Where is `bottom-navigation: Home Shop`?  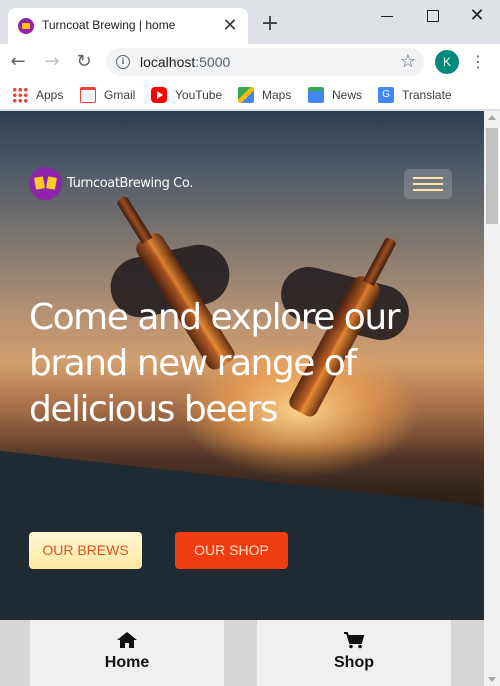 bottom-navigation: Home Shop is located at coordinates (242, 653).